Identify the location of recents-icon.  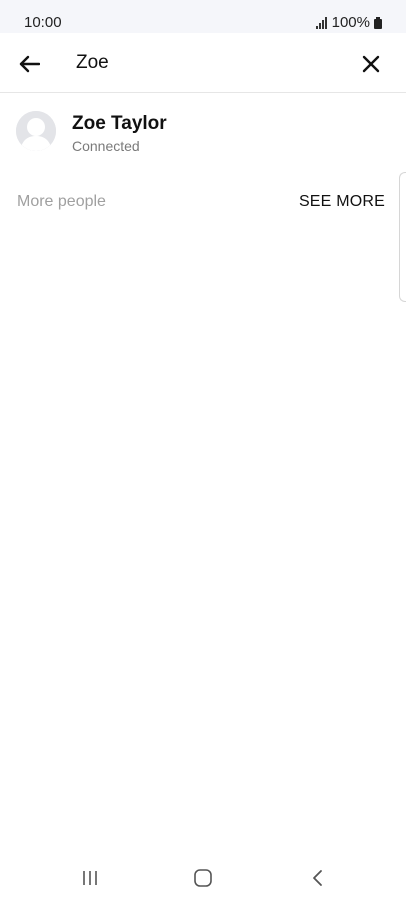
(90, 878).